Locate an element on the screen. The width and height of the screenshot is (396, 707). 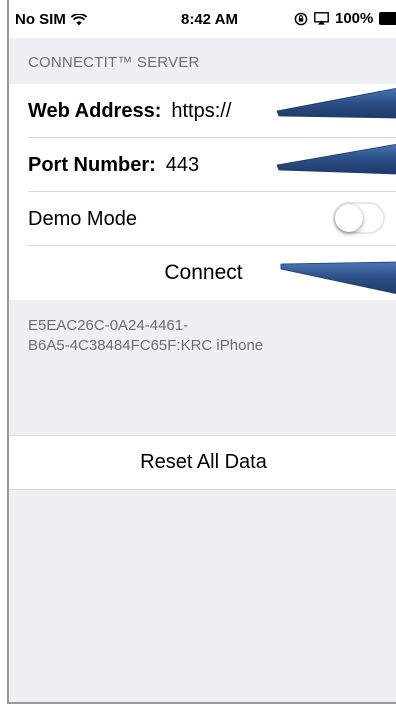
device-id-line-1: E5EAC26C-0A24-4461- is located at coordinates (108, 325).